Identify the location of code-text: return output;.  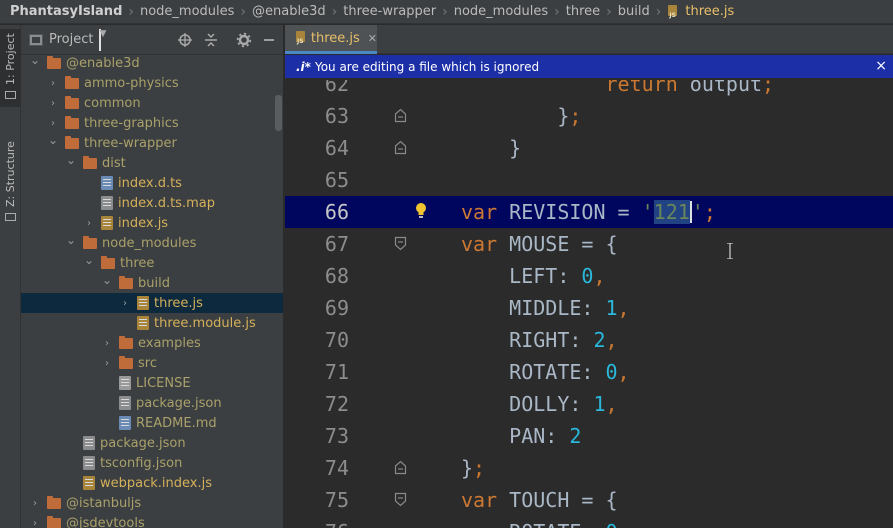
(618, 90).